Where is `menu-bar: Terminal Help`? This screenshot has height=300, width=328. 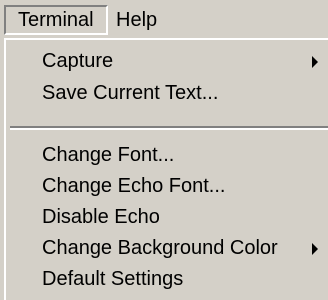
menu-bar: Terminal Help is located at coordinates (164, 20).